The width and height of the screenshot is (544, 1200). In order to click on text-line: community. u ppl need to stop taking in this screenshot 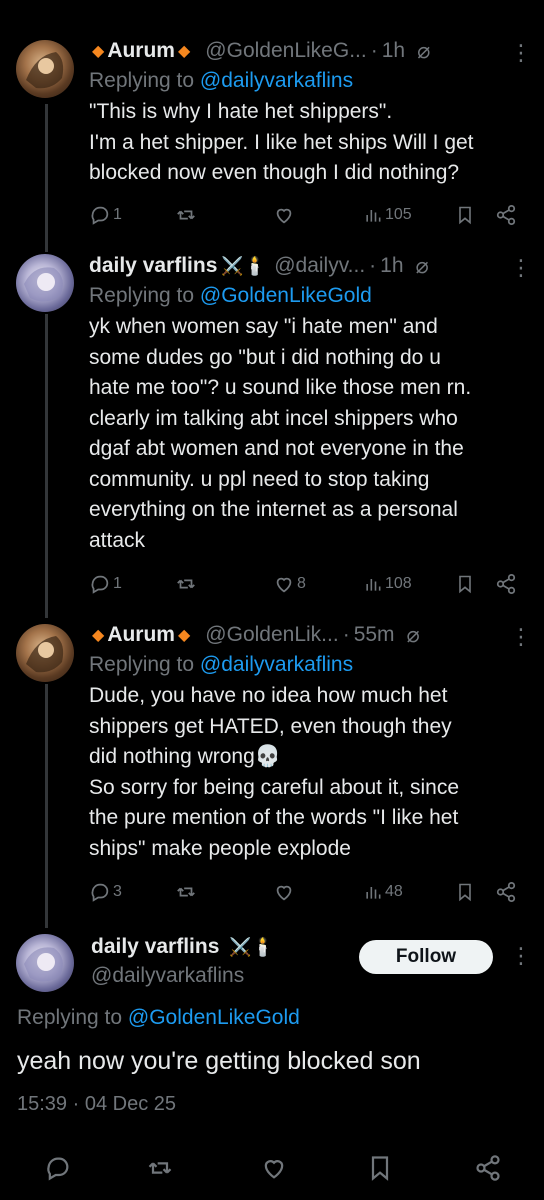, I will do `click(259, 479)`.